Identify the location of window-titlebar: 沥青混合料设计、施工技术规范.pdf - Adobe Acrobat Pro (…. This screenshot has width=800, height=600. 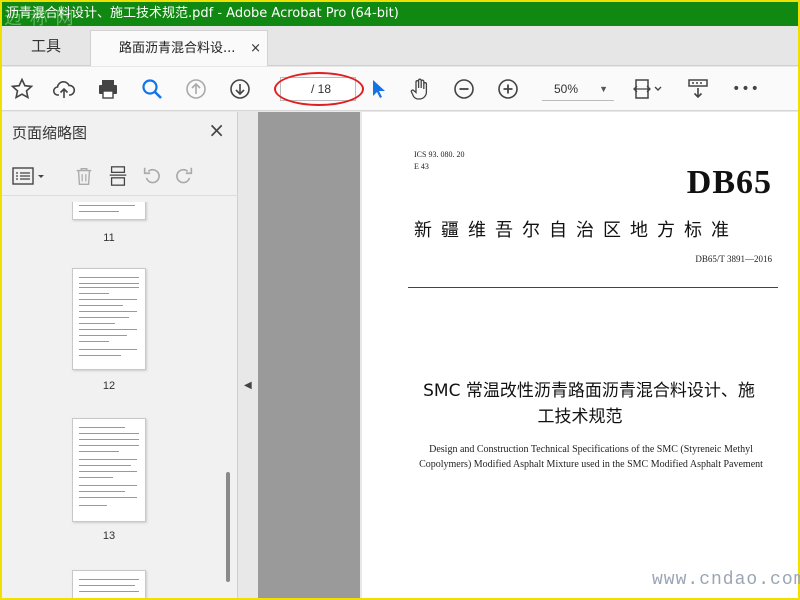
(400, 14).